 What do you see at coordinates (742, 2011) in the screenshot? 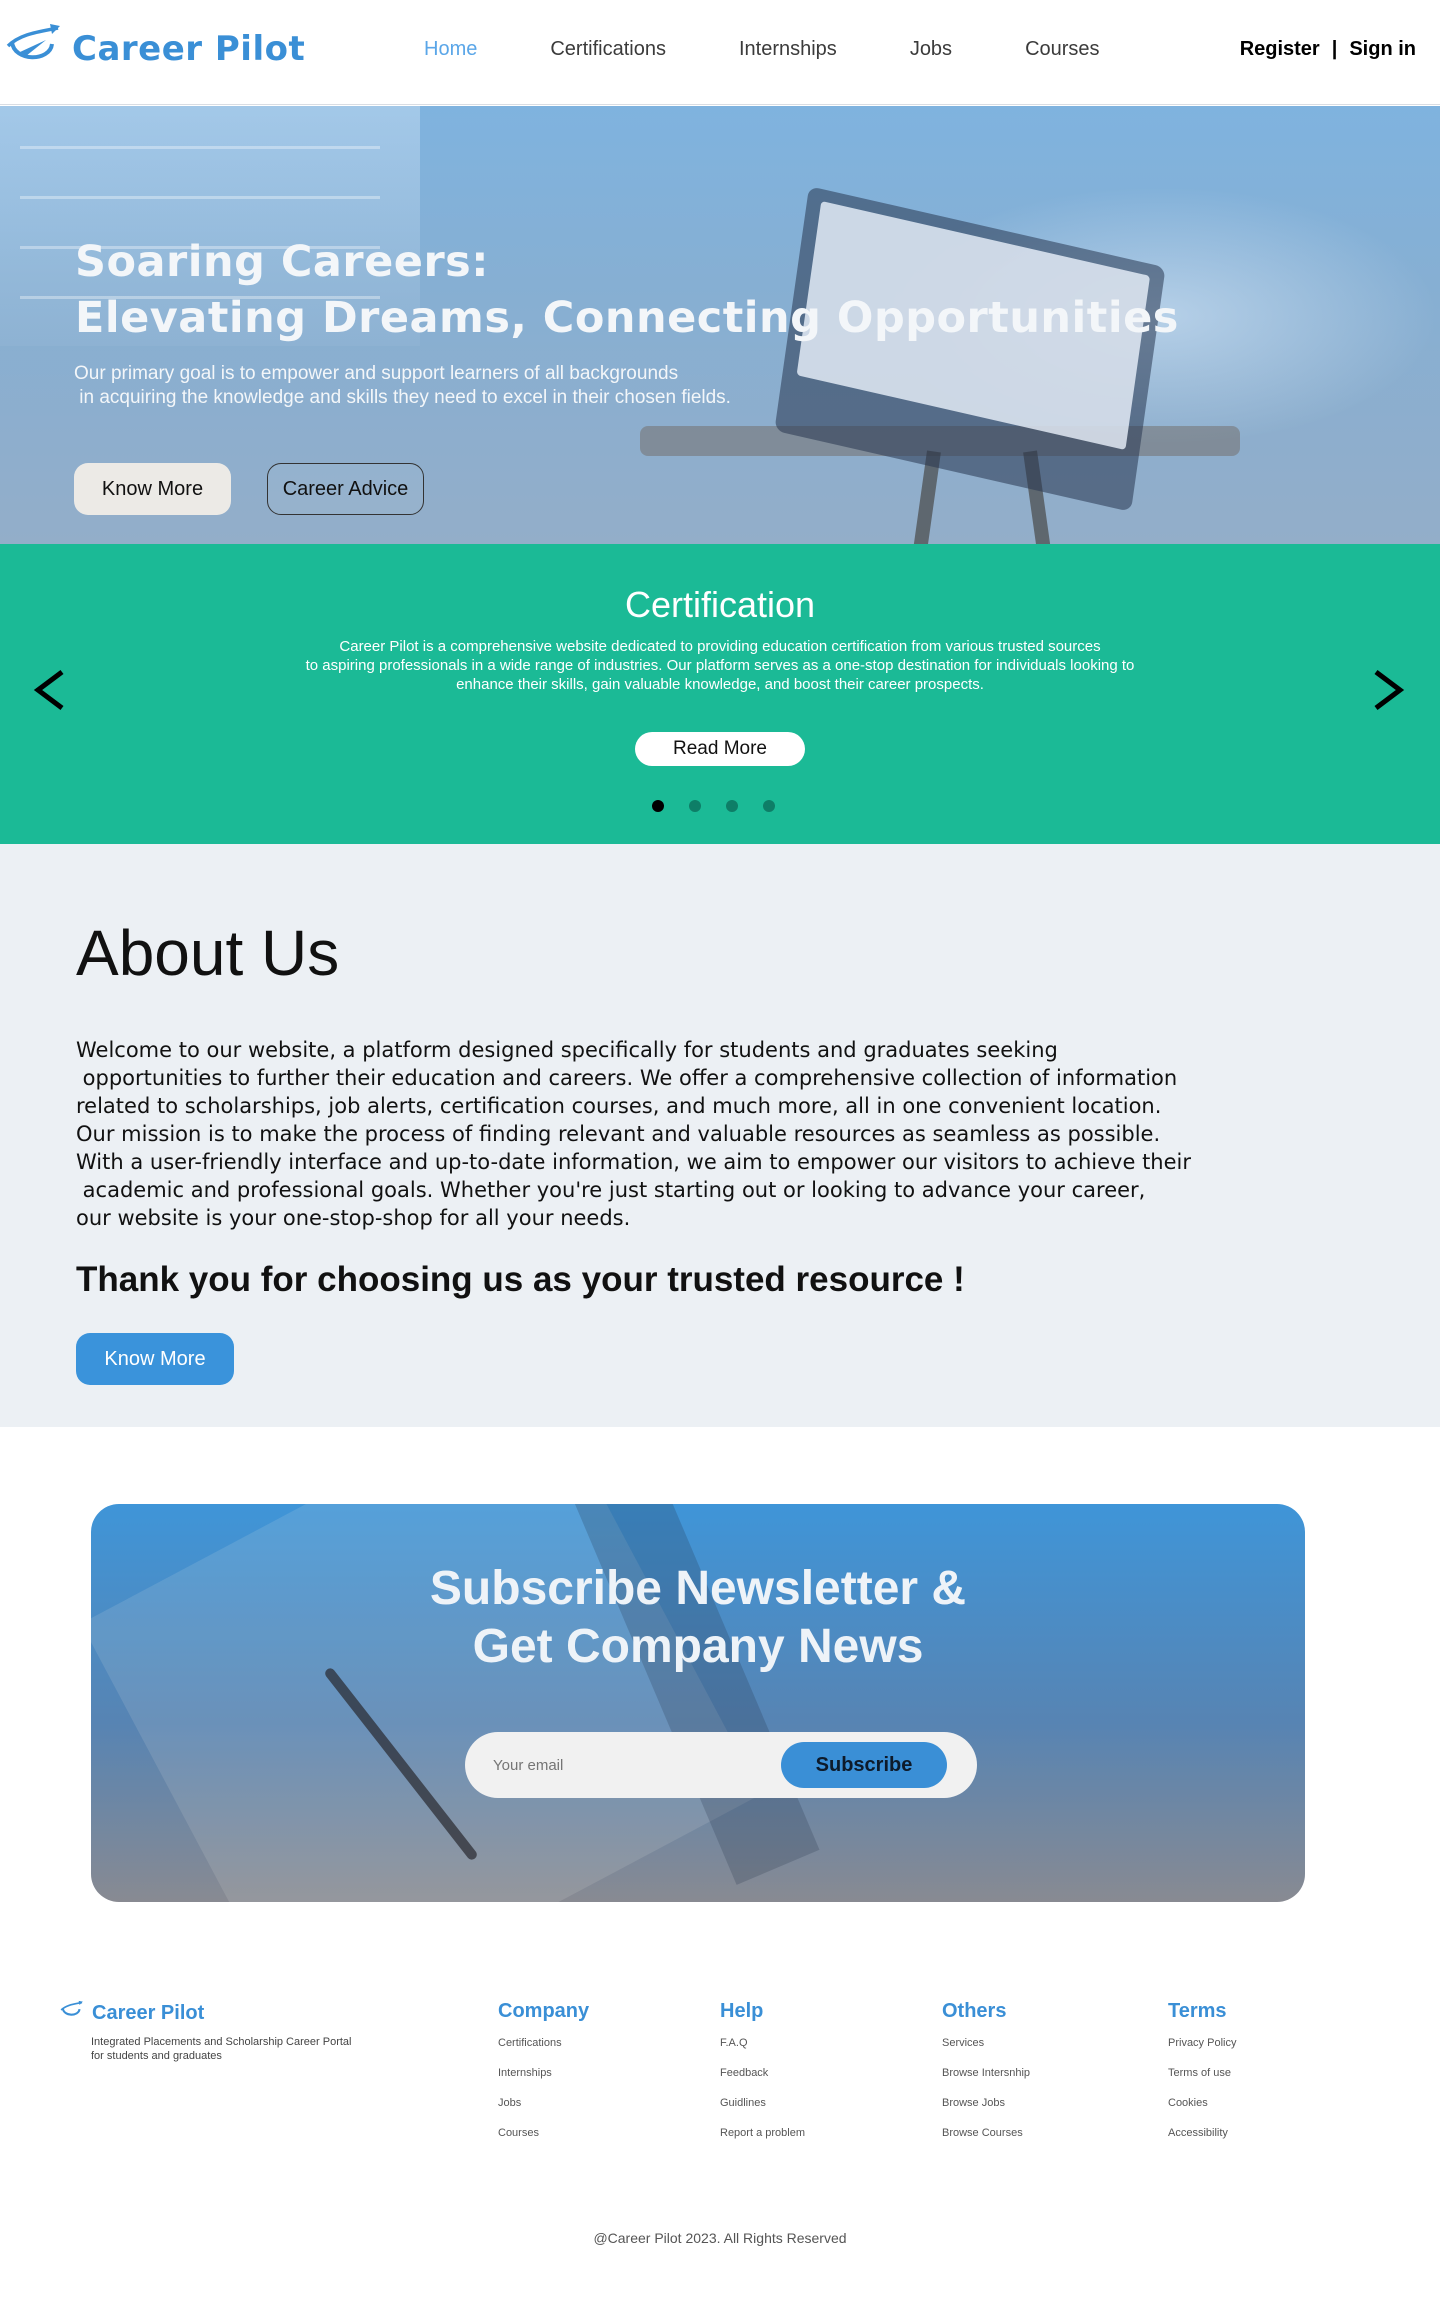
I see `footer-column-title: Help` at bounding box center [742, 2011].